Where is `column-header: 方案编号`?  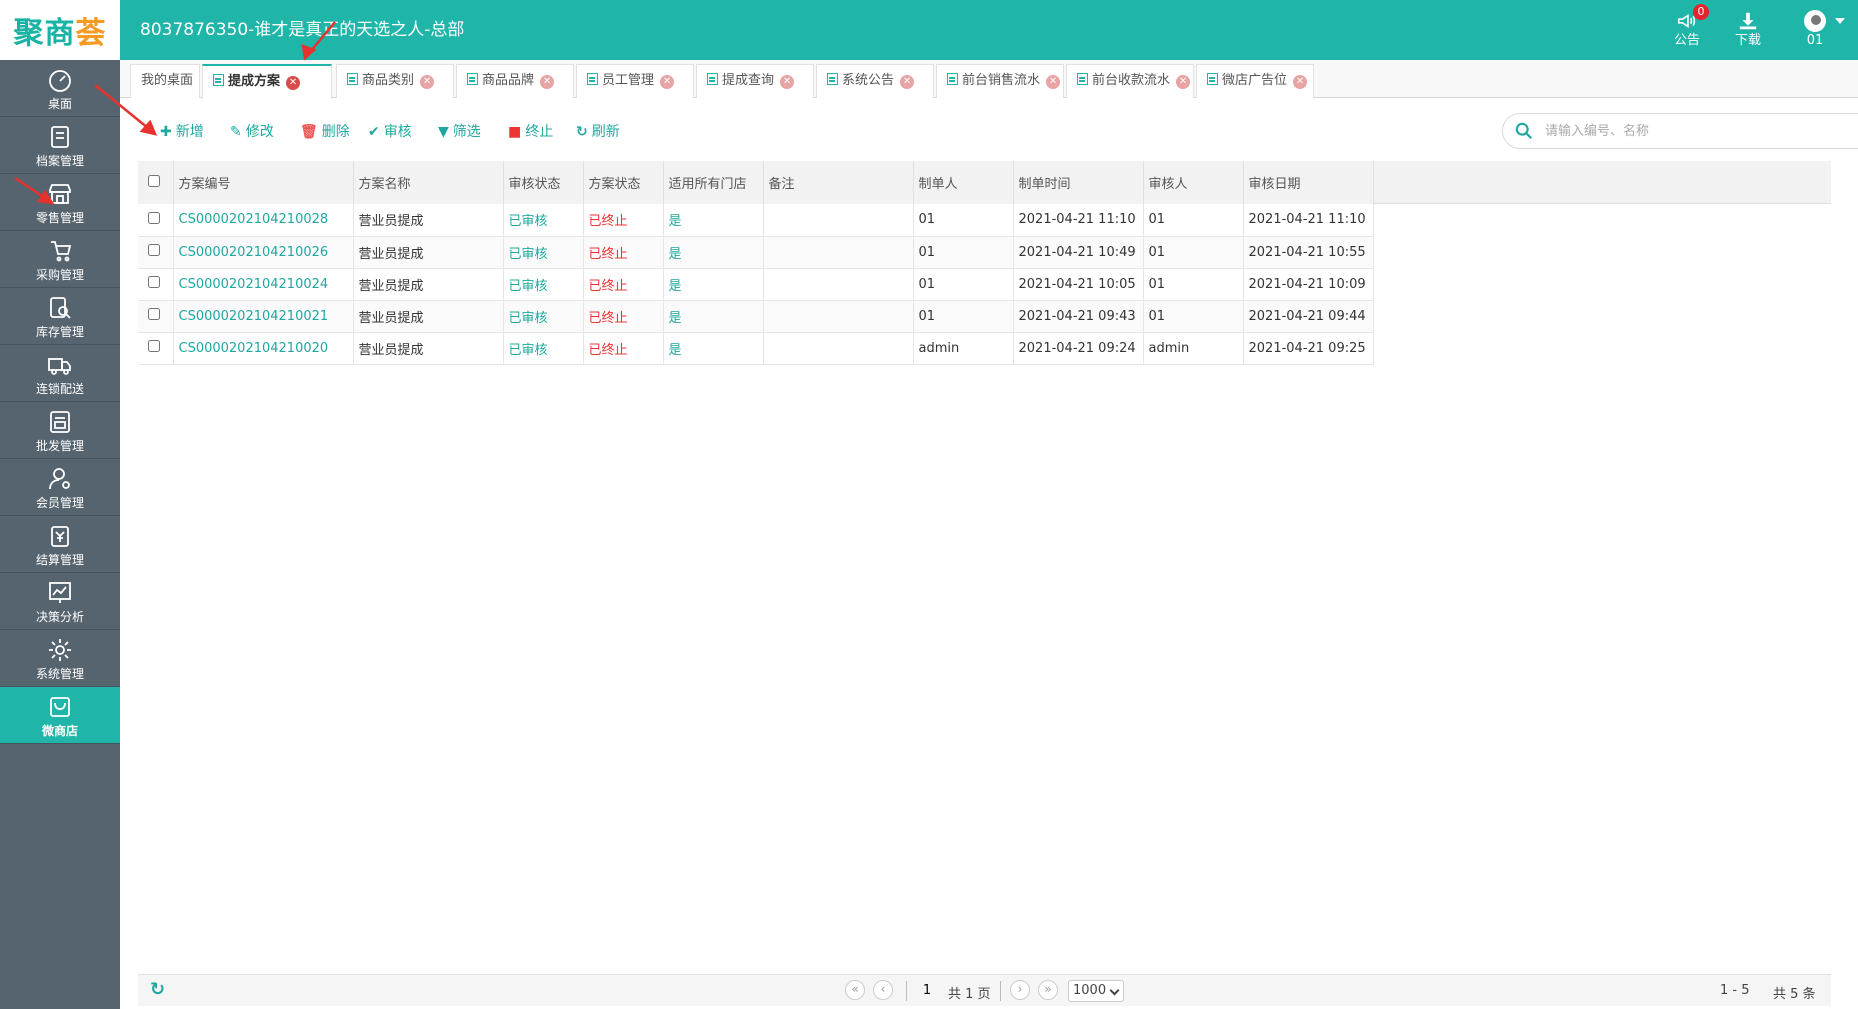 column-header: 方案编号 is located at coordinates (263, 182).